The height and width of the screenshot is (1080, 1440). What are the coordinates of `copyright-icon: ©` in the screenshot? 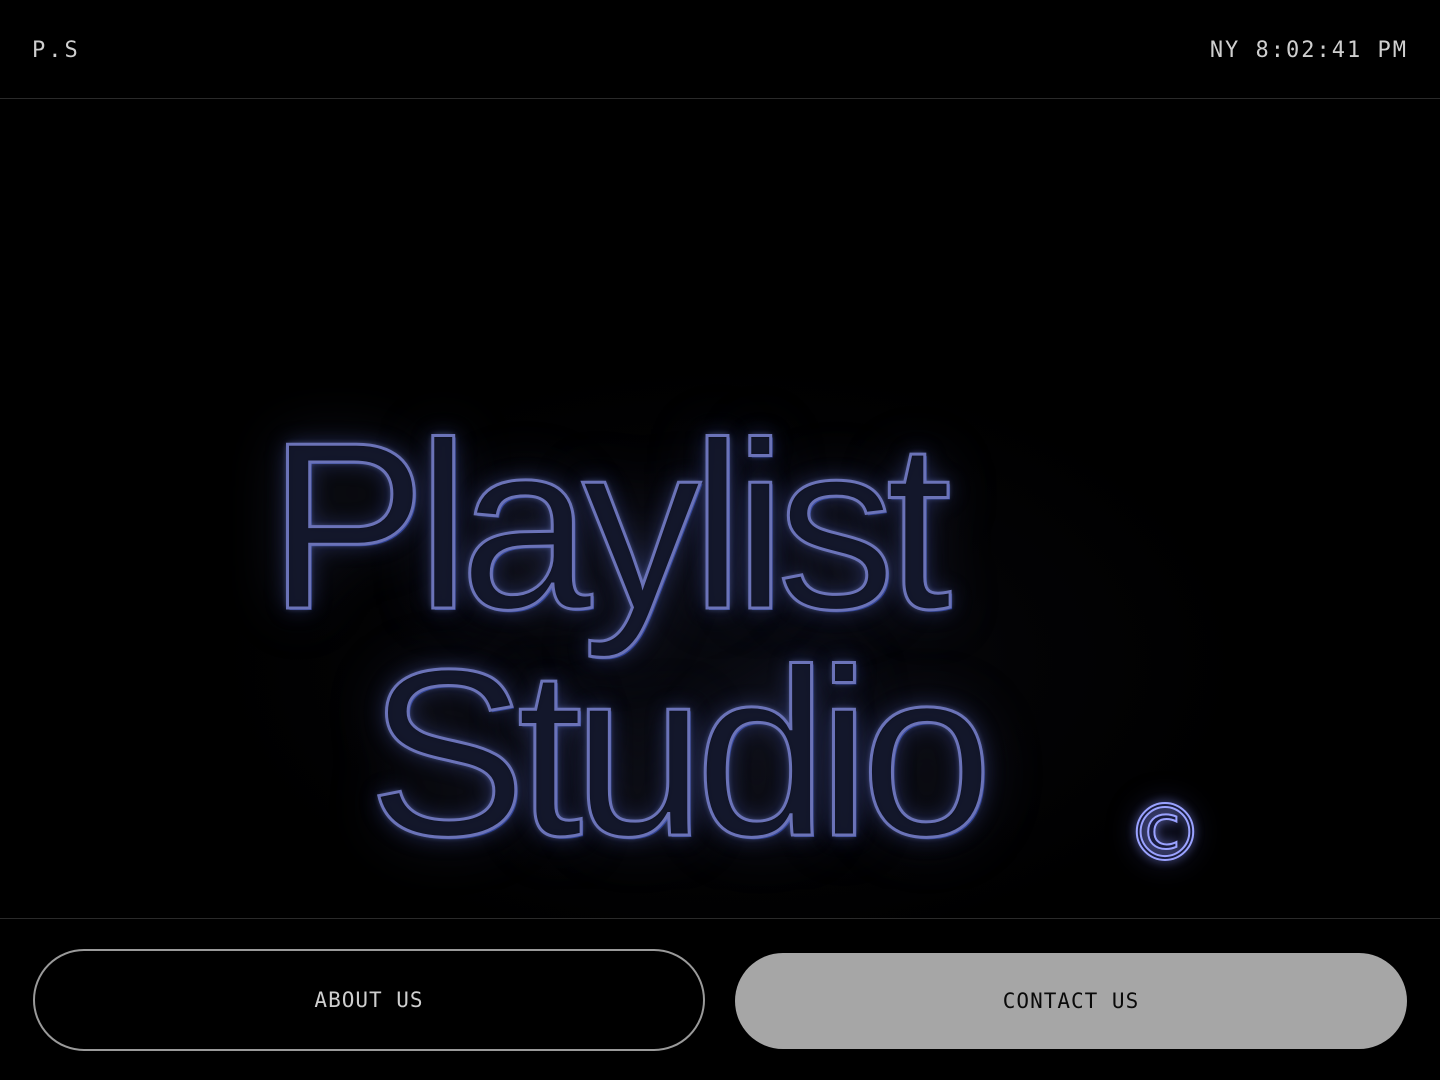 It's located at (1165, 834).